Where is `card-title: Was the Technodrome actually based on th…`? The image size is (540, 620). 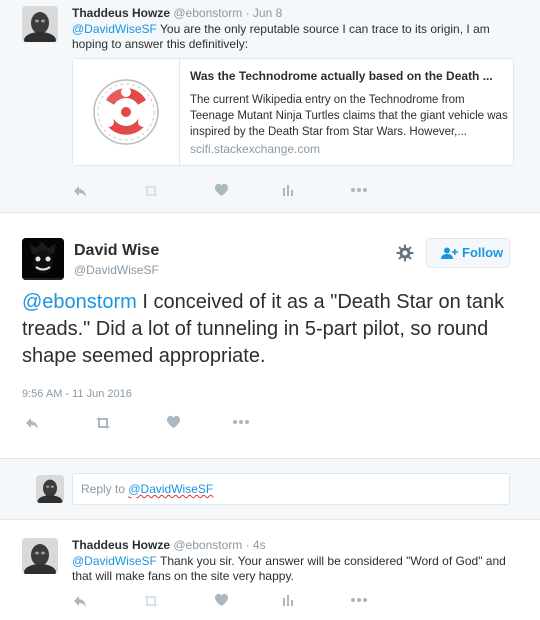
card-title: Was the Technodrome actually based on th… is located at coordinates (349, 76).